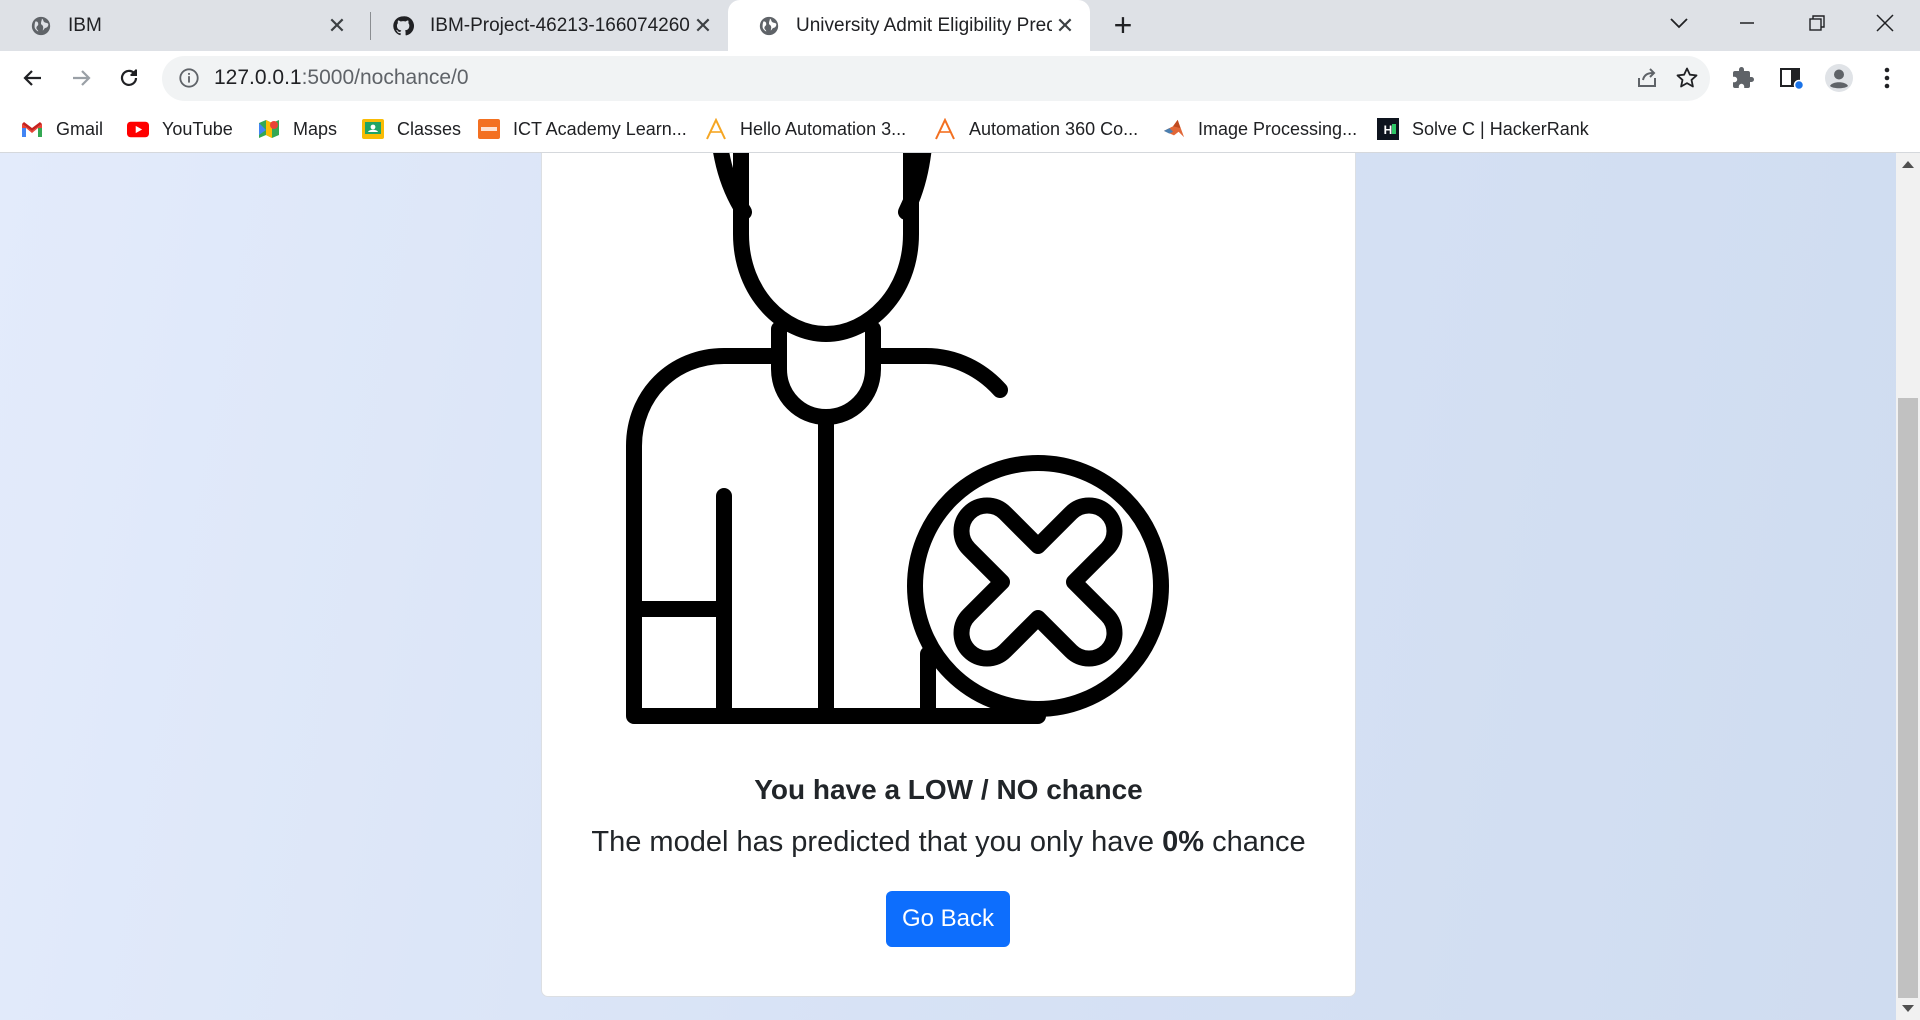  Describe the element at coordinates (1817, 23) in the screenshot. I see `restore-icon` at that location.